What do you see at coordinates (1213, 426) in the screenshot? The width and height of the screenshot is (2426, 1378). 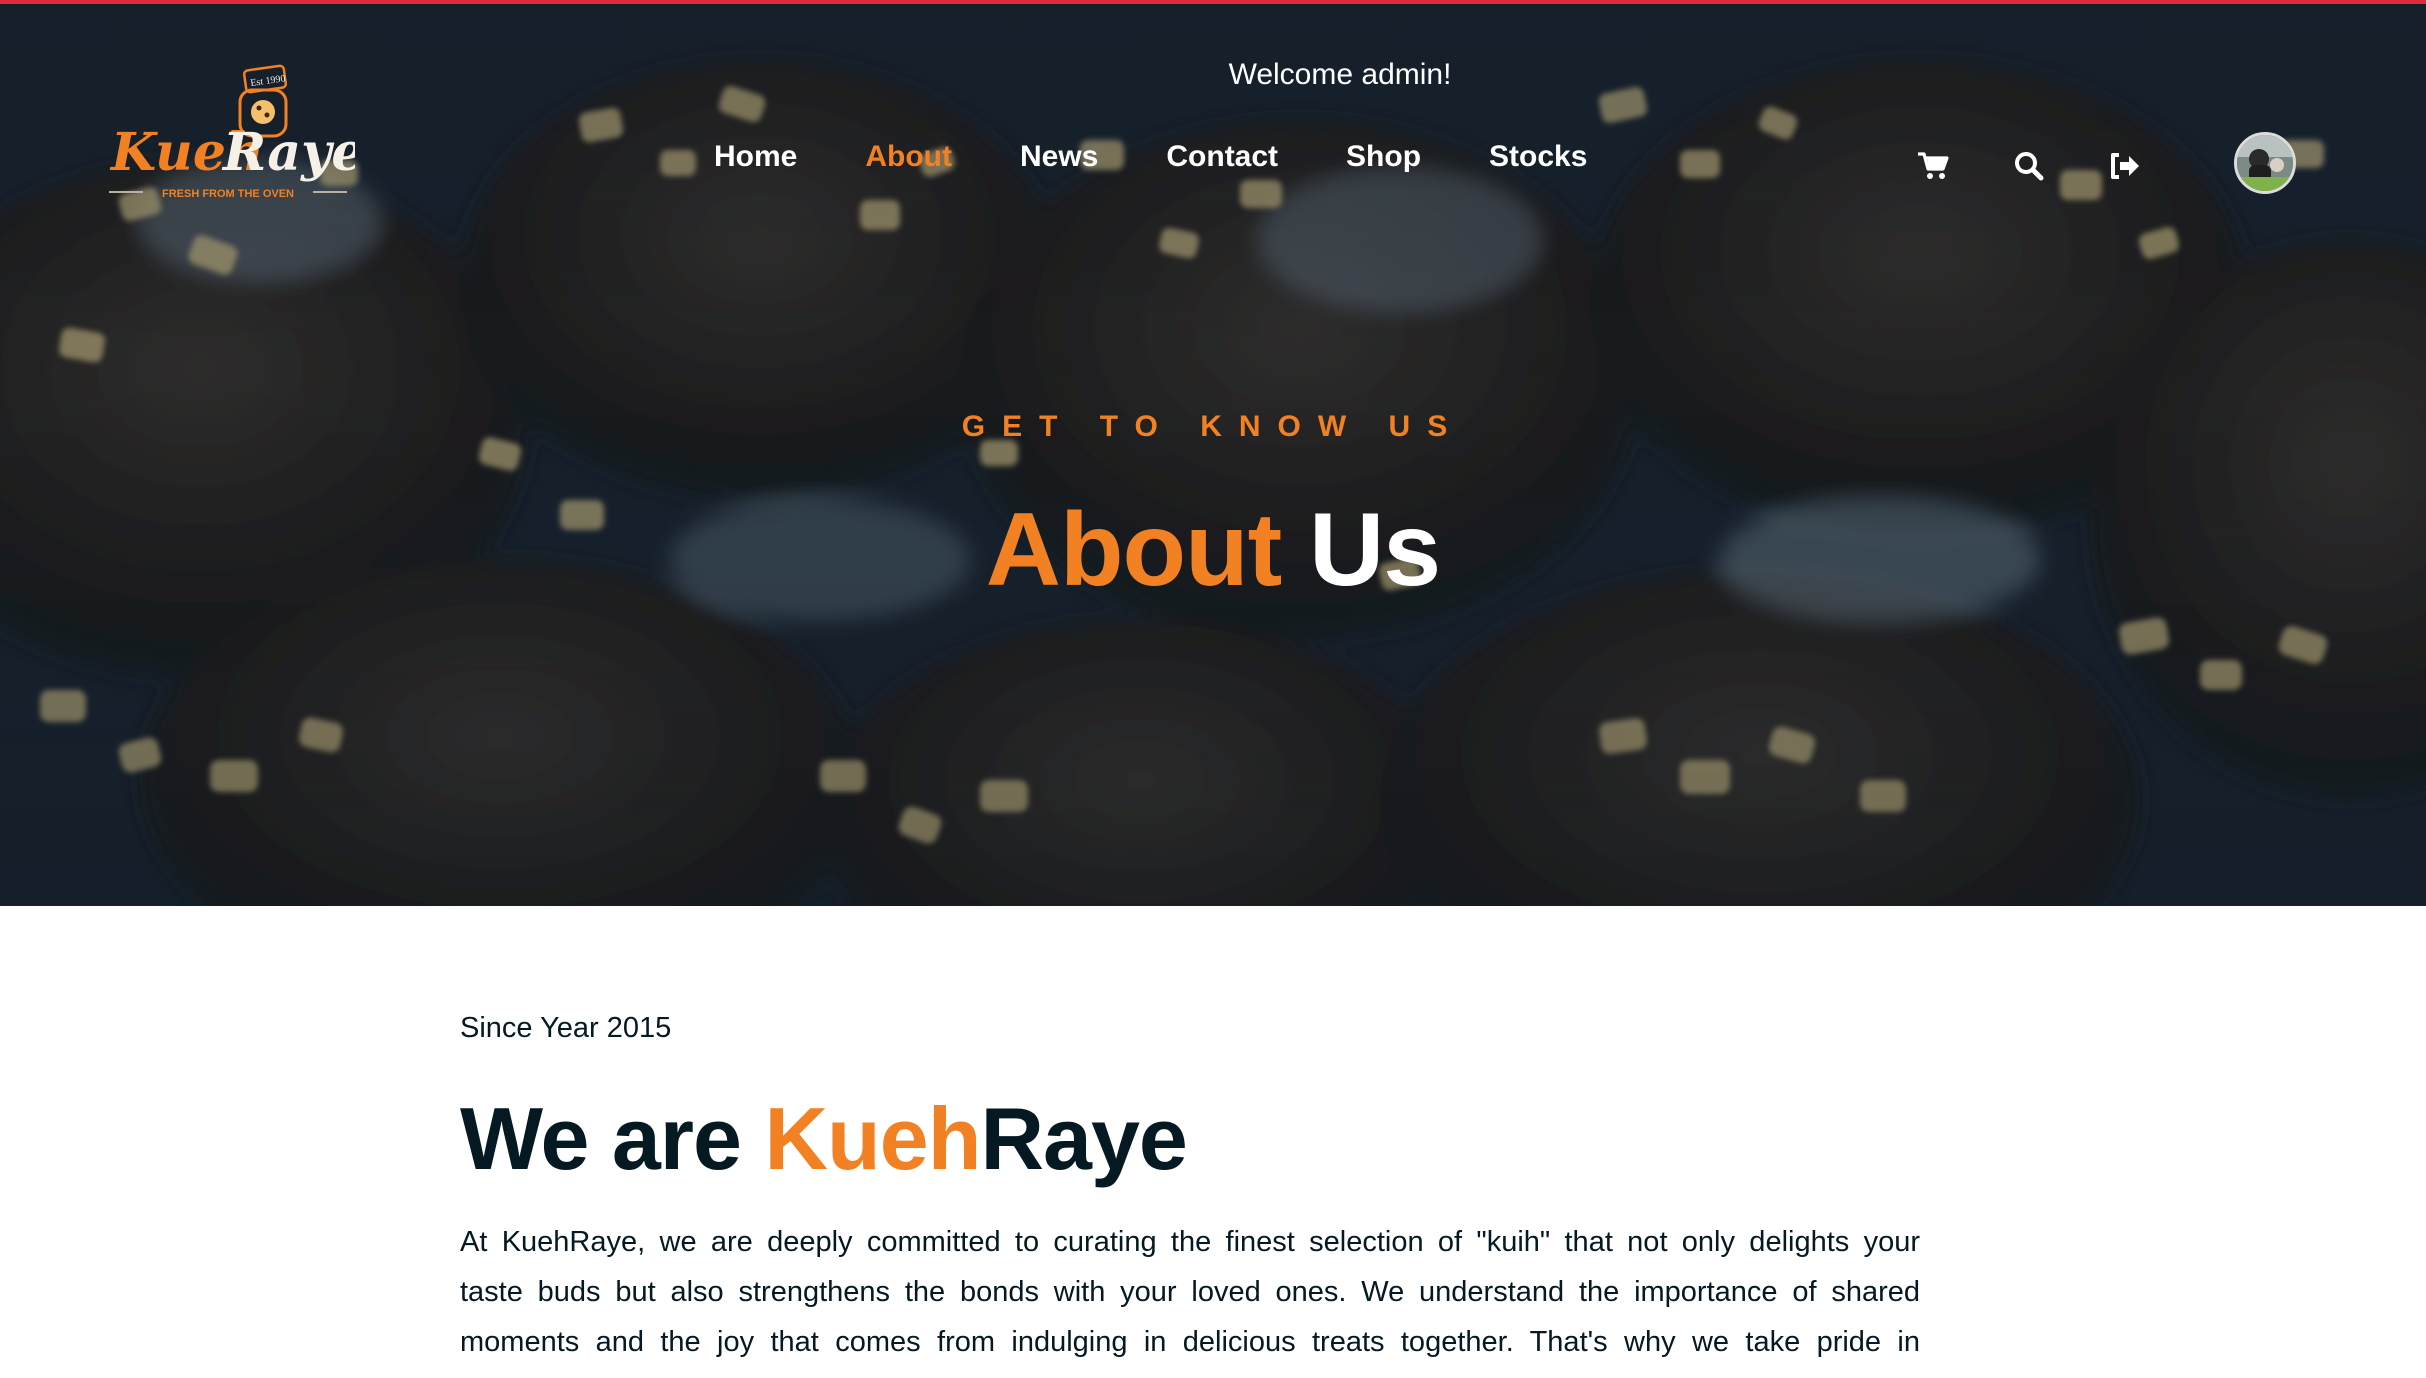 I see `hero-eyebrow: GET TO KNOW US` at bounding box center [1213, 426].